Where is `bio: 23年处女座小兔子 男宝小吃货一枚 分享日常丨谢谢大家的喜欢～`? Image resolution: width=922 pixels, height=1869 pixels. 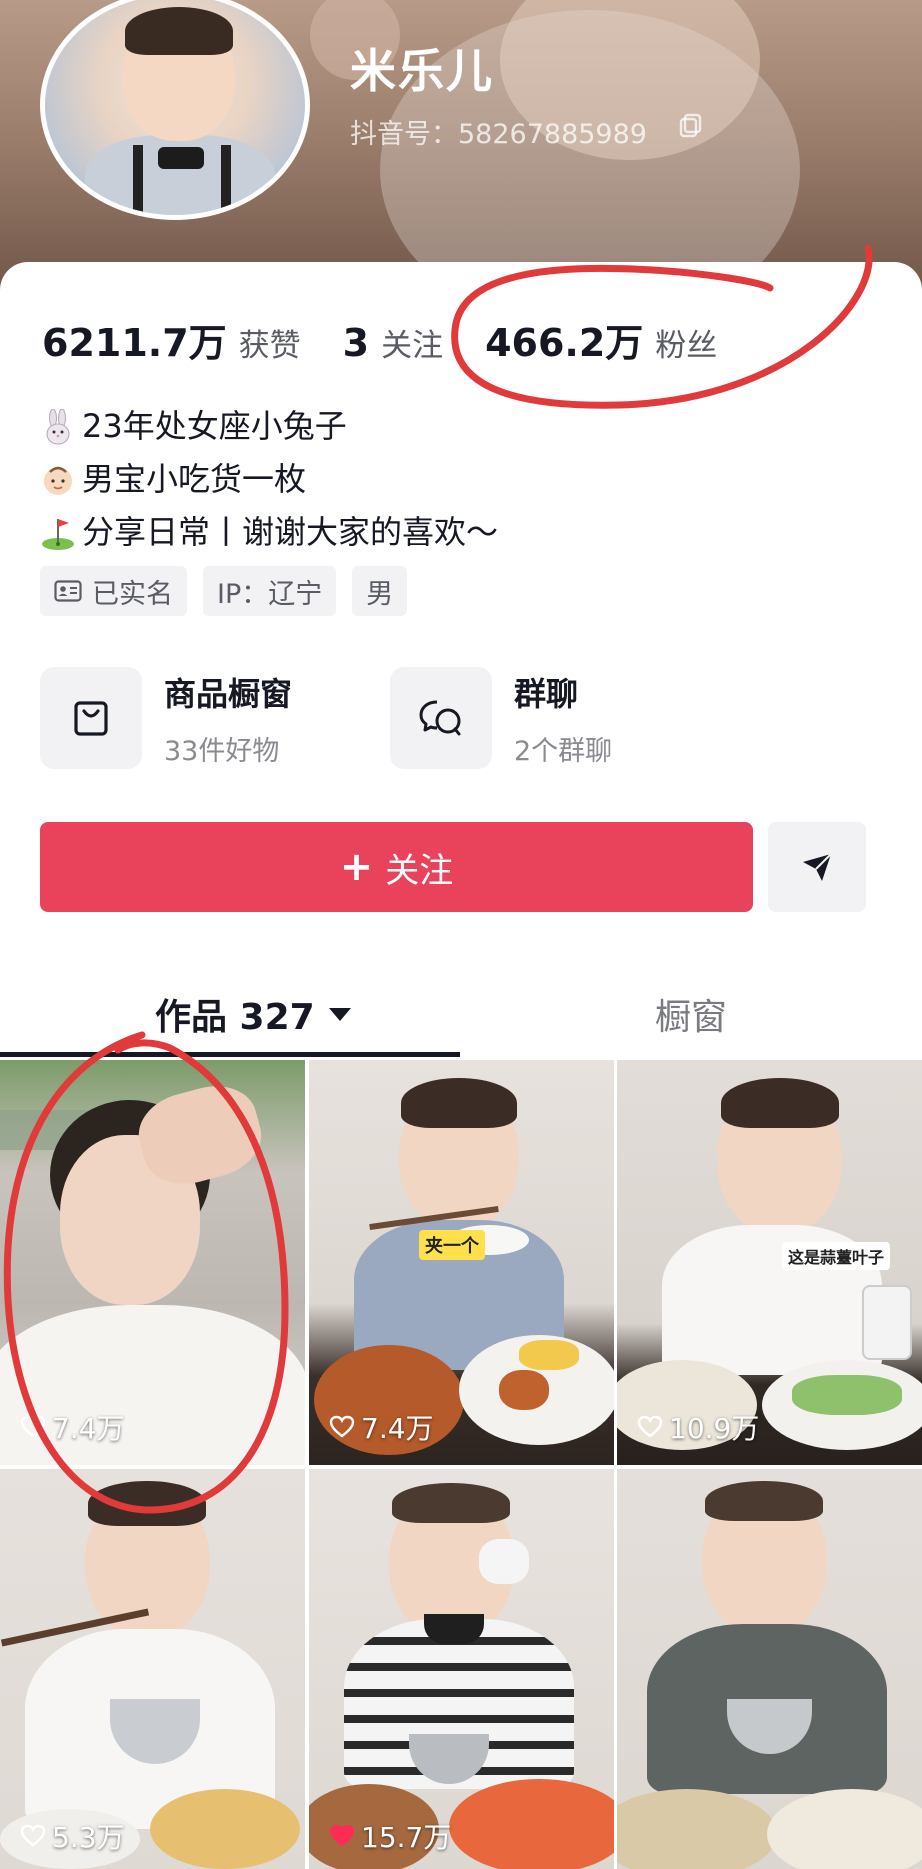 bio: 23年处女座小兔子 男宝小吃货一枚 分享日常丨谢谢大家的喜欢～ is located at coordinates (269, 479).